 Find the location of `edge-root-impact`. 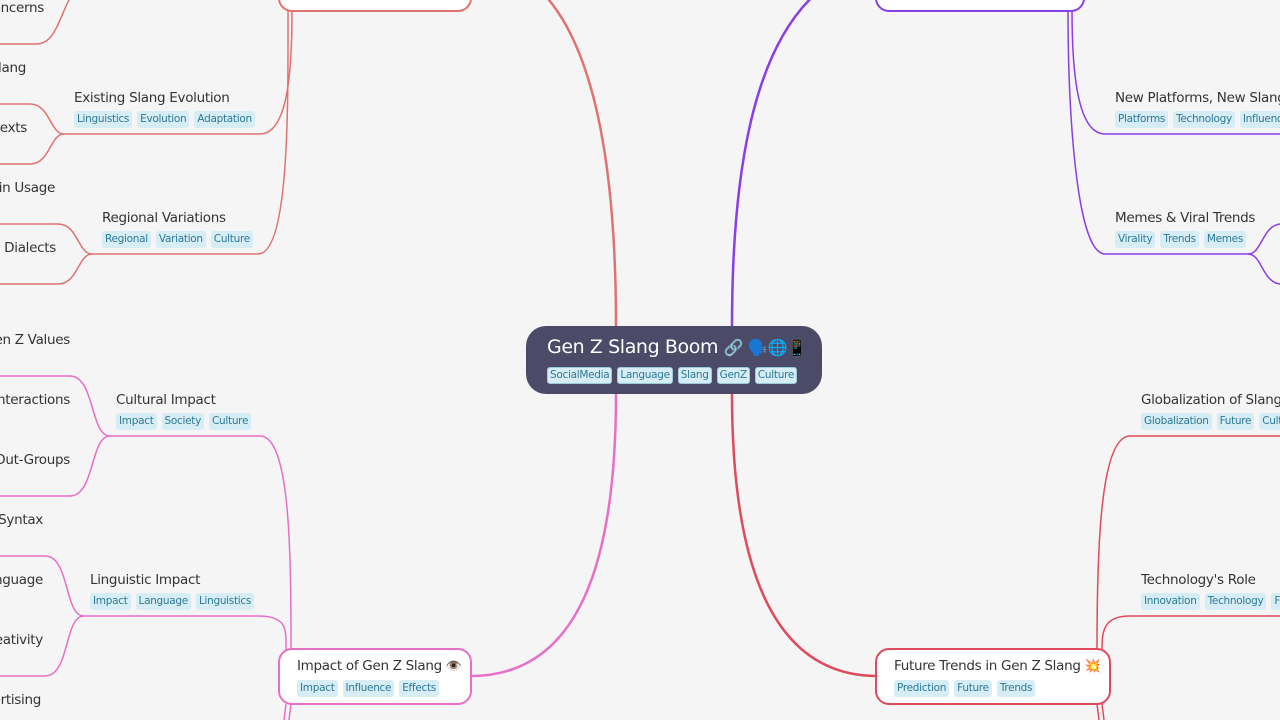

edge-root-impact is located at coordinates (544, 535).